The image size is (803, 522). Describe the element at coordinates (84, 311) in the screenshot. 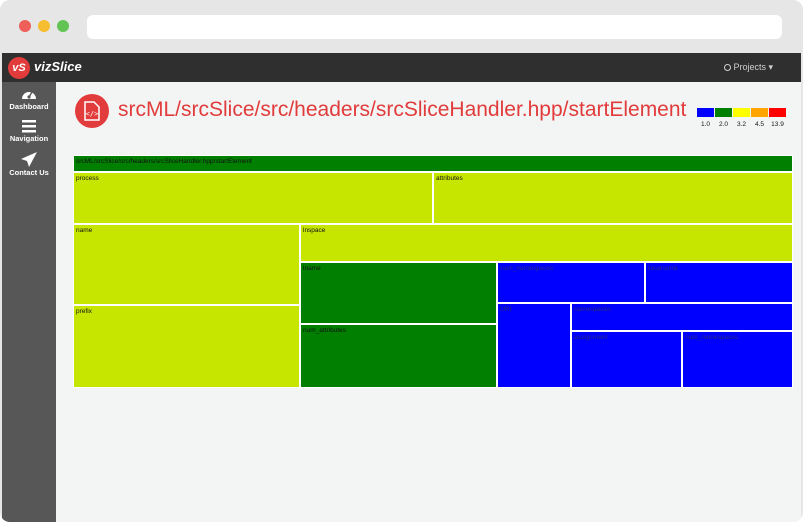

I see `treemap-cell-label: prefix` at that location.